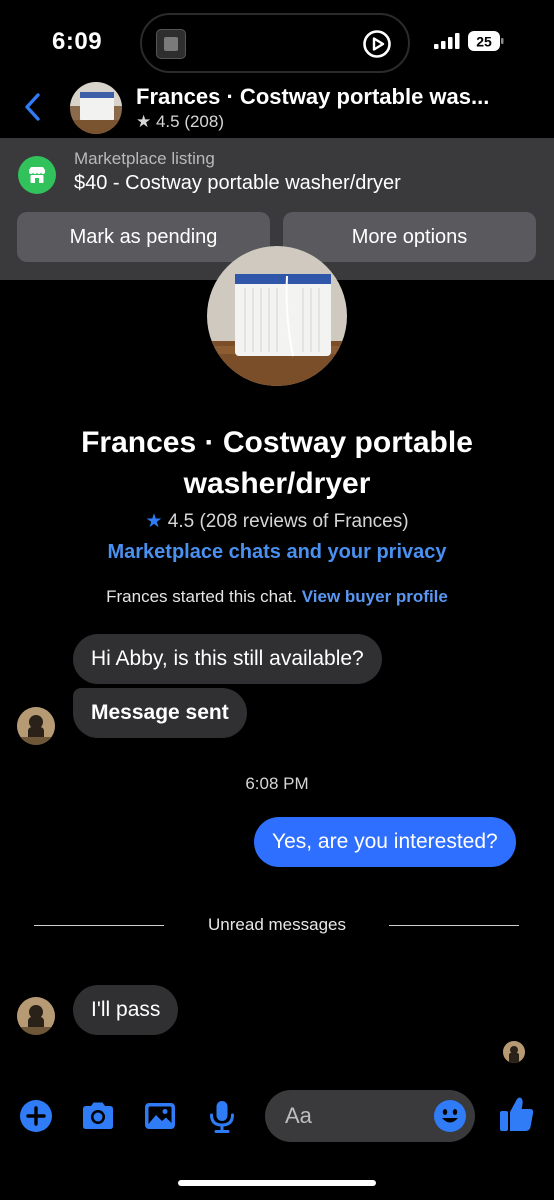  Describe the element at coordinates (450, 1116) in the screenshot. I see `emoji-icon` at that location.